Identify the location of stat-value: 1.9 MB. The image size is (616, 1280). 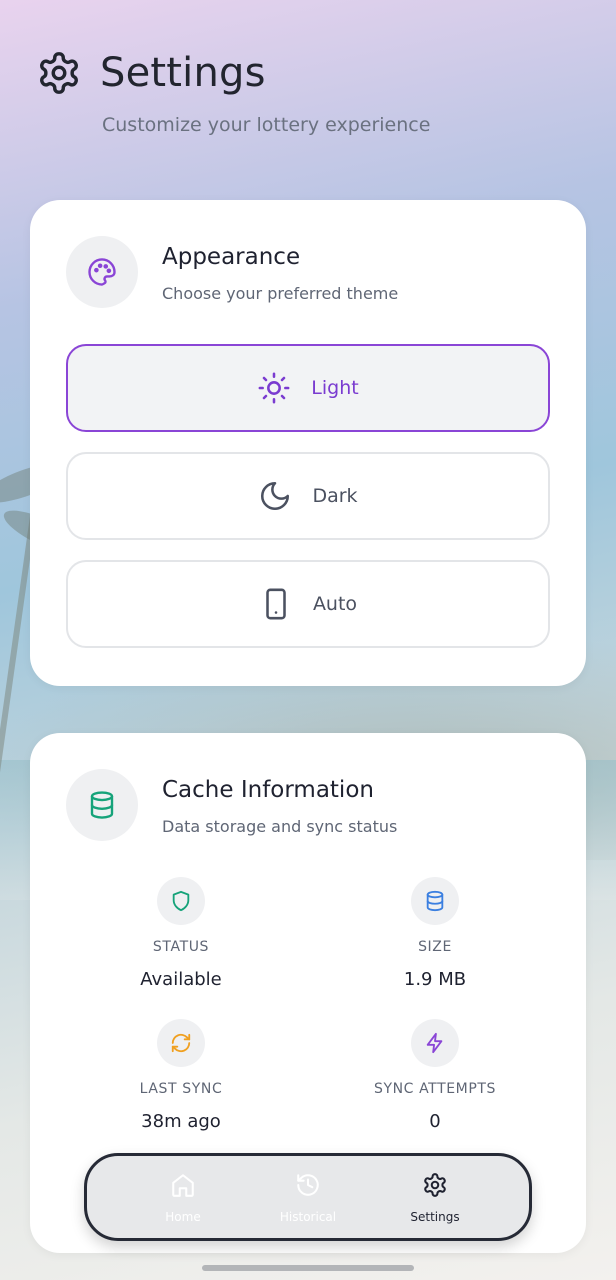
(435, 979).